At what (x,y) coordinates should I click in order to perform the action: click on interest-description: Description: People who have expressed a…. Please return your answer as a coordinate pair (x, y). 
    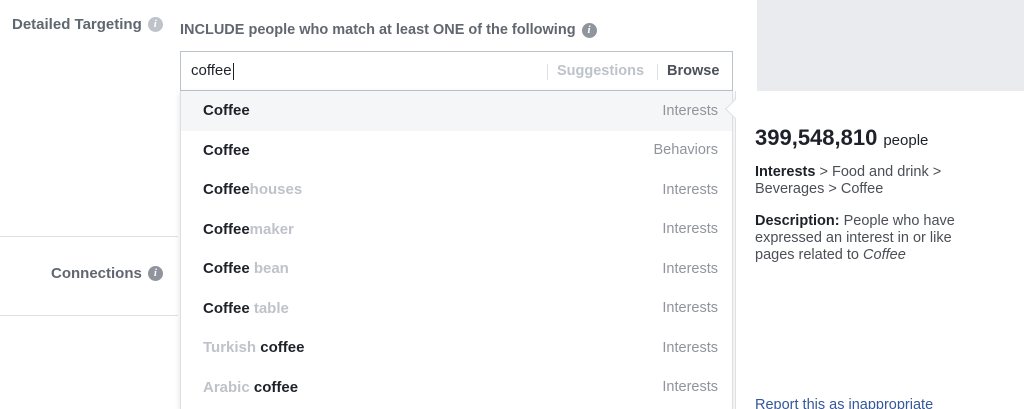
    Looking at the image, I should click on (875, 238).